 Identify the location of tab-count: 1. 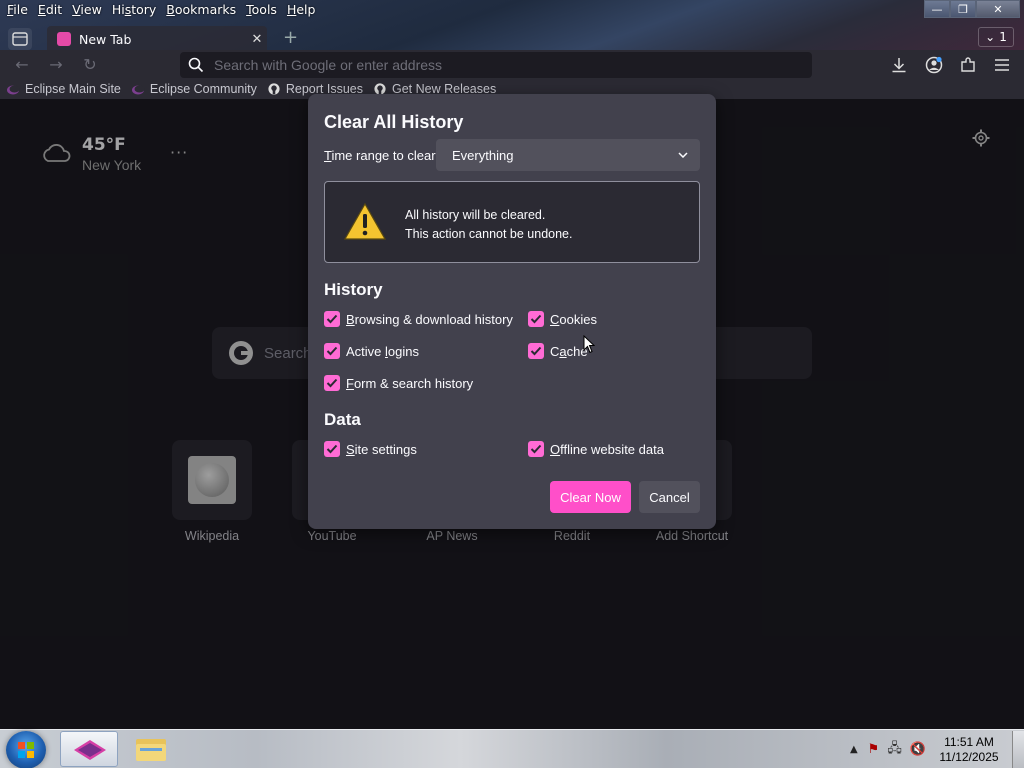
(1003, 37).